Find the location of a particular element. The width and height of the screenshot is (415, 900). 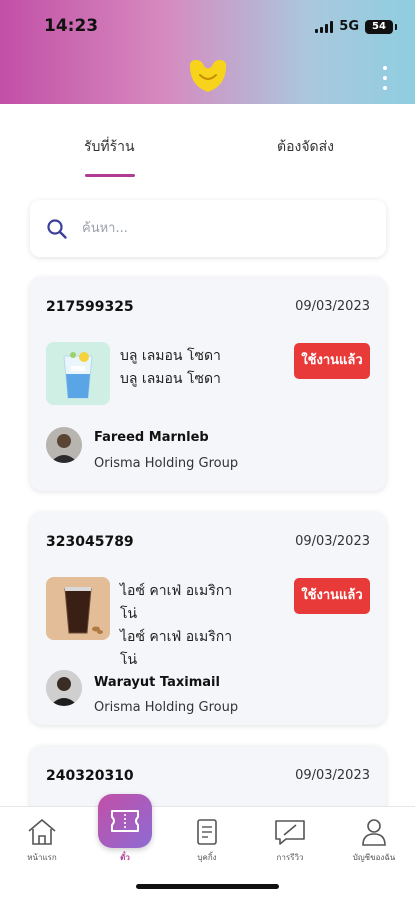

active-tab-indicator is located at coordinates (110, 175).